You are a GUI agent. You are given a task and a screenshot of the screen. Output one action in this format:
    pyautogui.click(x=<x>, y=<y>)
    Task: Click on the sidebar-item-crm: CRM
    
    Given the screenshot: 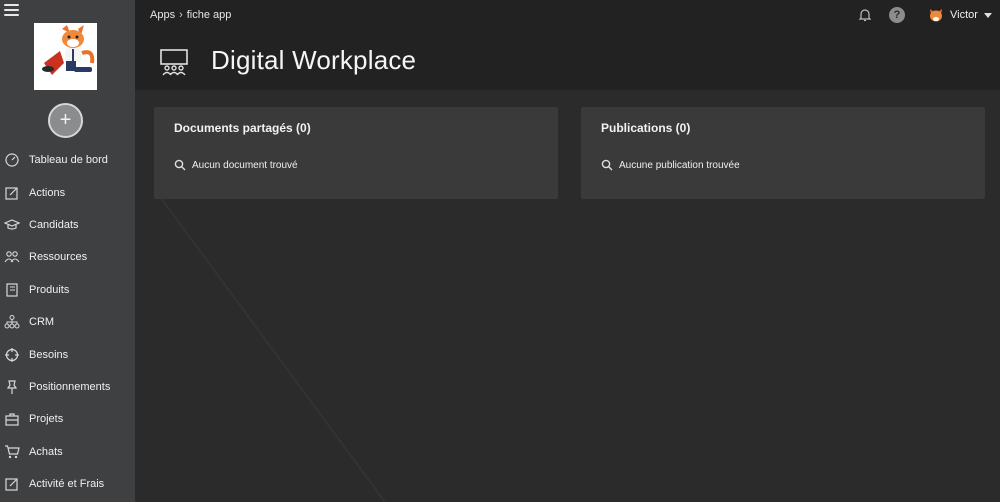 What is the action you would take?
    pyautogui.click(x=67, y=322)
    